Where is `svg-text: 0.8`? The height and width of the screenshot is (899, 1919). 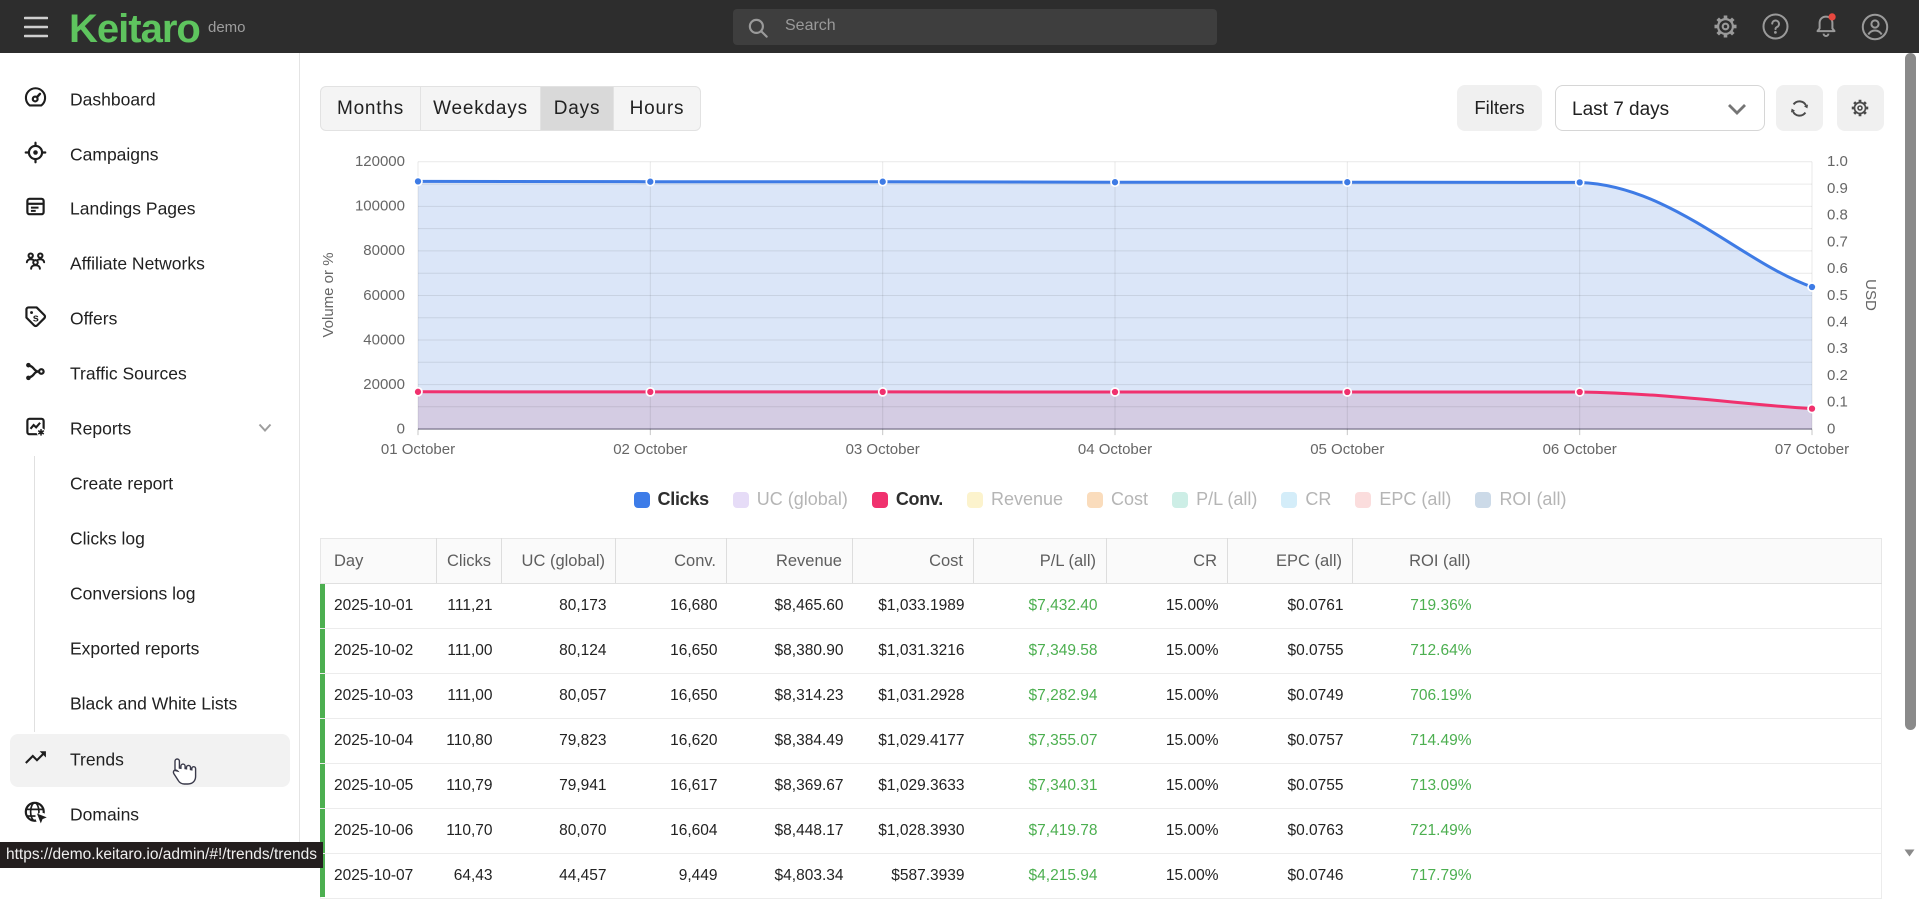
svg-text: 0.8 is located at coordinates (1837, 215).